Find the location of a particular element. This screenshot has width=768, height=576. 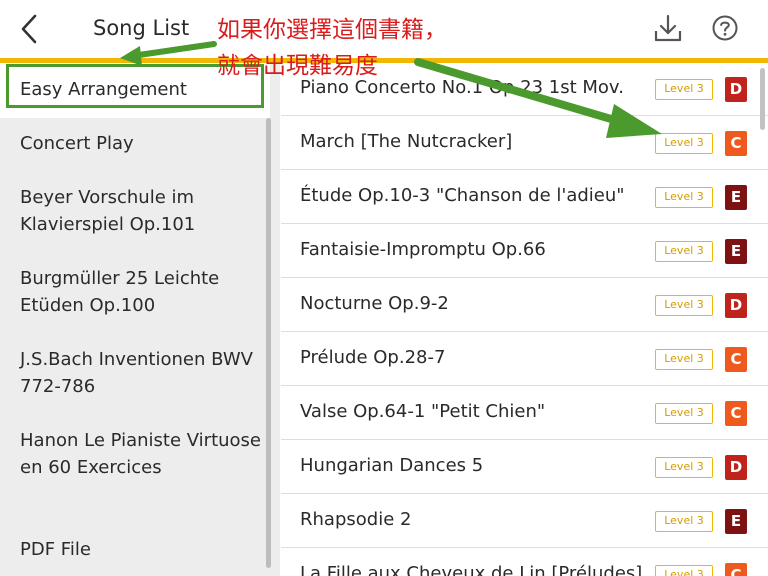

song-title: March [The Nutcracker] is located at coordinates (406, 141).